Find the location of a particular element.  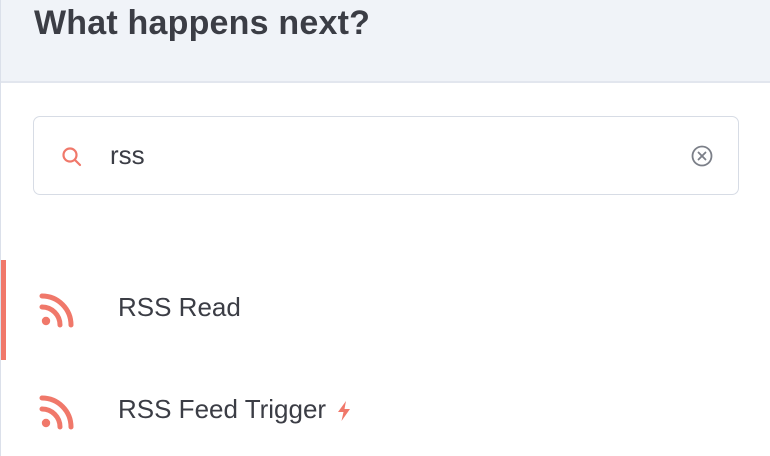

lightning-bolt-icon is located at coordinates (344, 410).